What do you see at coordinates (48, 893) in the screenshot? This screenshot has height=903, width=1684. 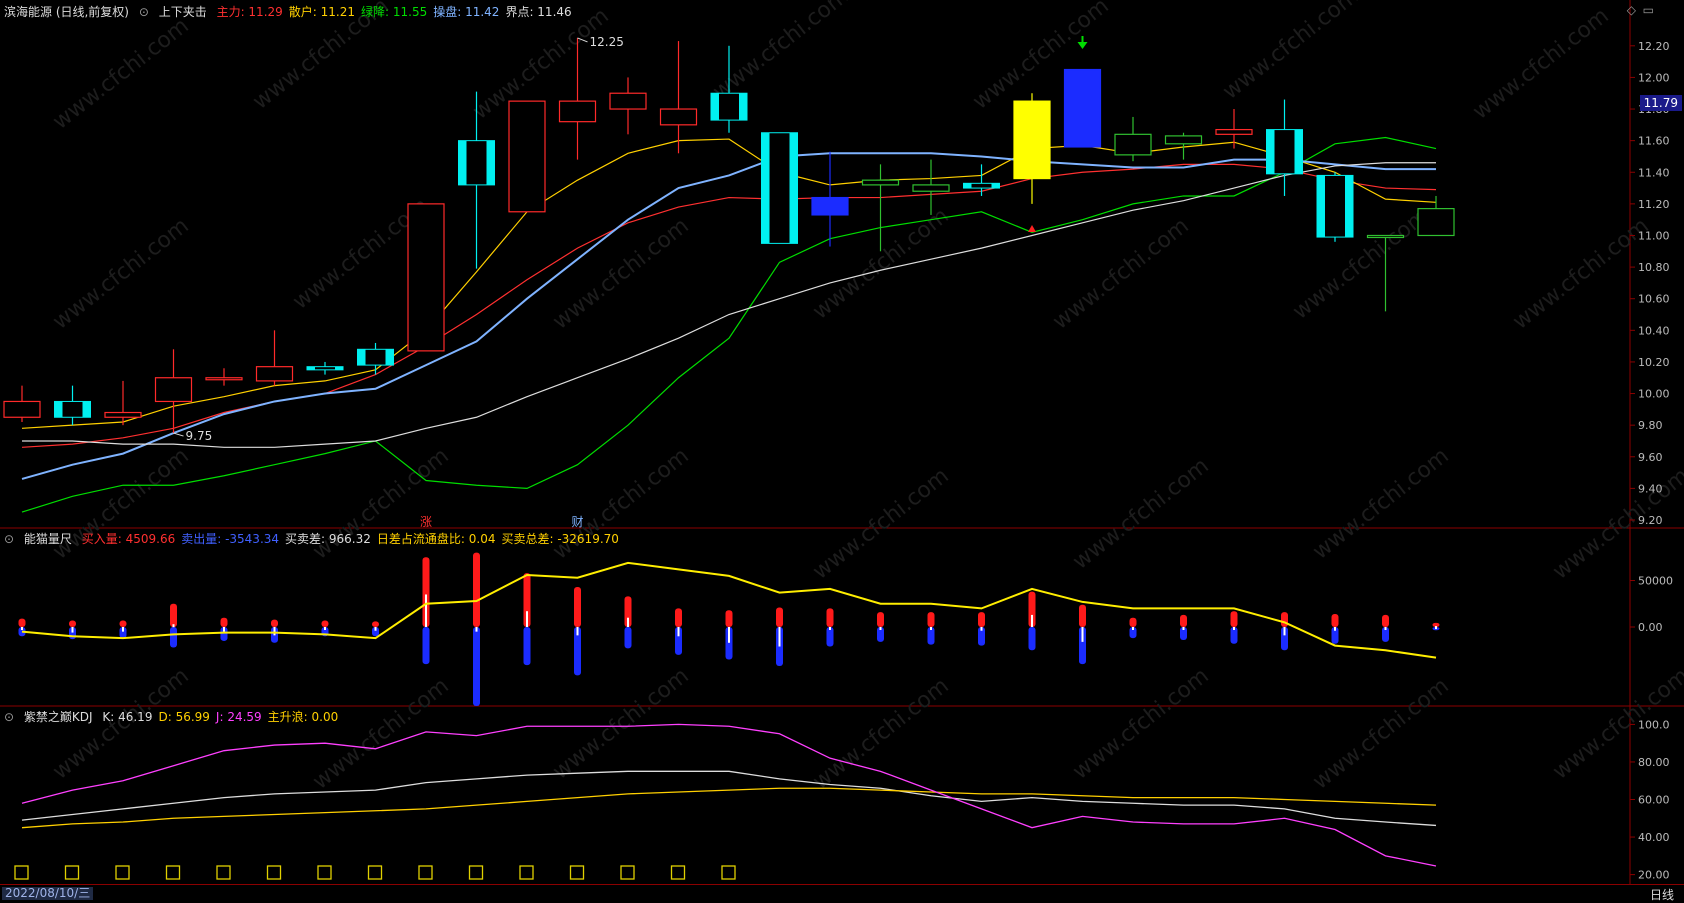 I see `cursor-date: 2022/08/10/三` at bounding box center [48, 893].